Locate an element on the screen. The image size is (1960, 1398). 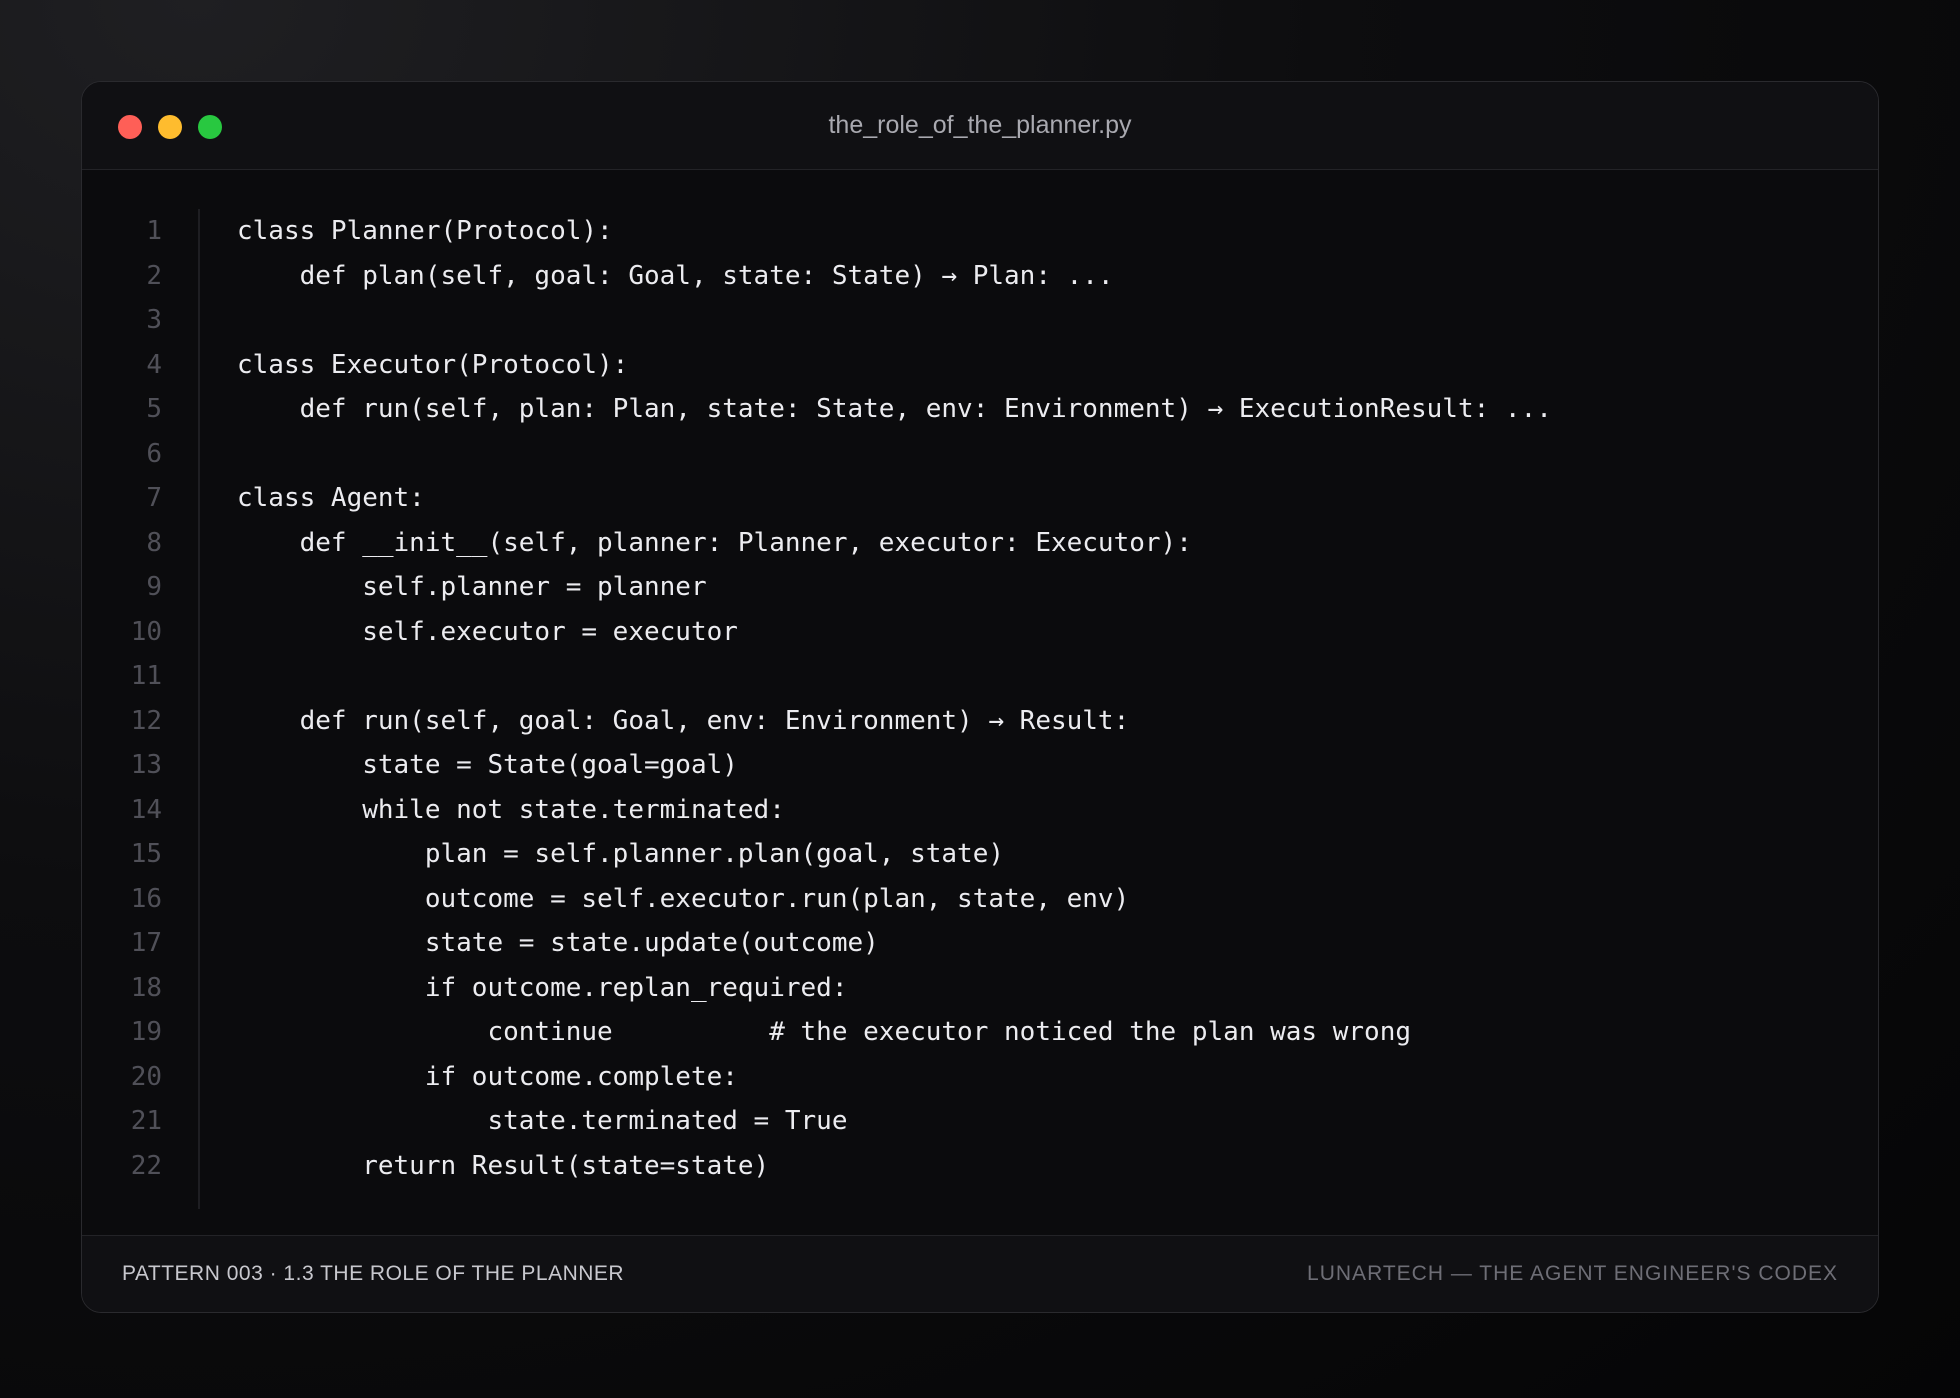
line-number: 19 is located at coordinates (146, 1032).